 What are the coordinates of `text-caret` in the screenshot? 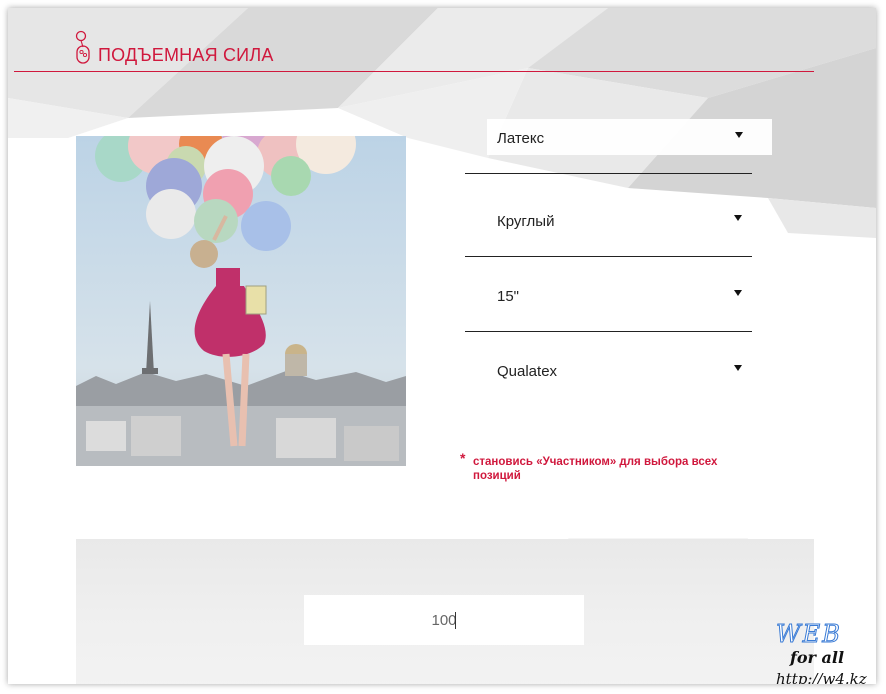 It's located at (455, 620).